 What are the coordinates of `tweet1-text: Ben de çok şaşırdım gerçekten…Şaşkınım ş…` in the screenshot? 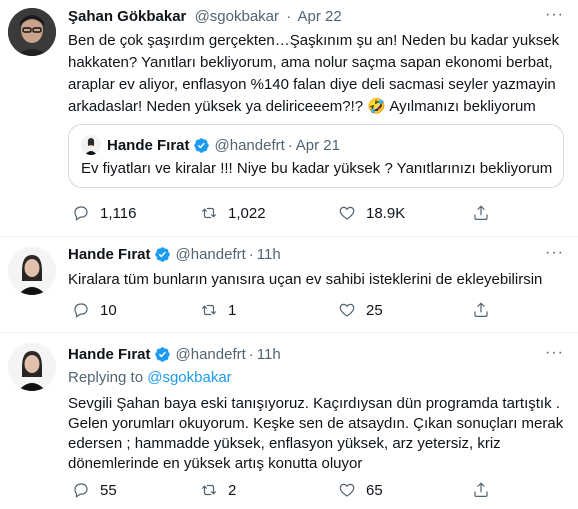 It's located at (318, 74).